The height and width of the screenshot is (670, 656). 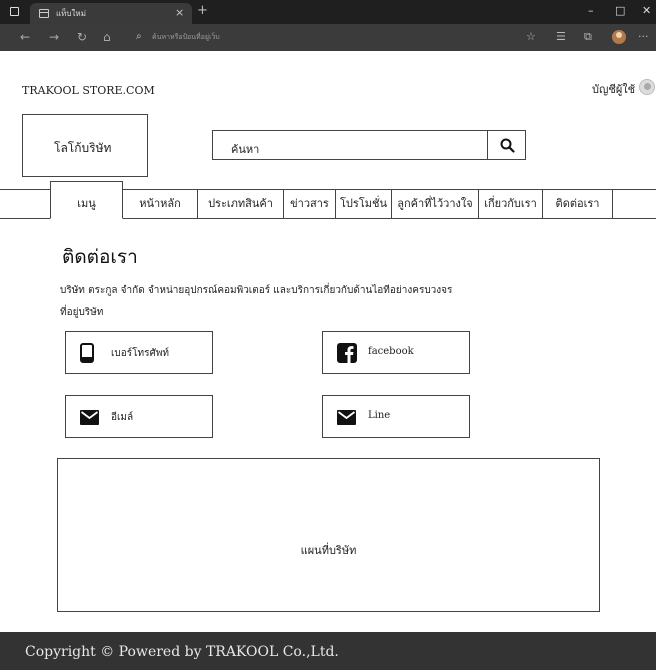 I want to click on map-label: แผนที่บริษัท, so click(x=328, y=550).